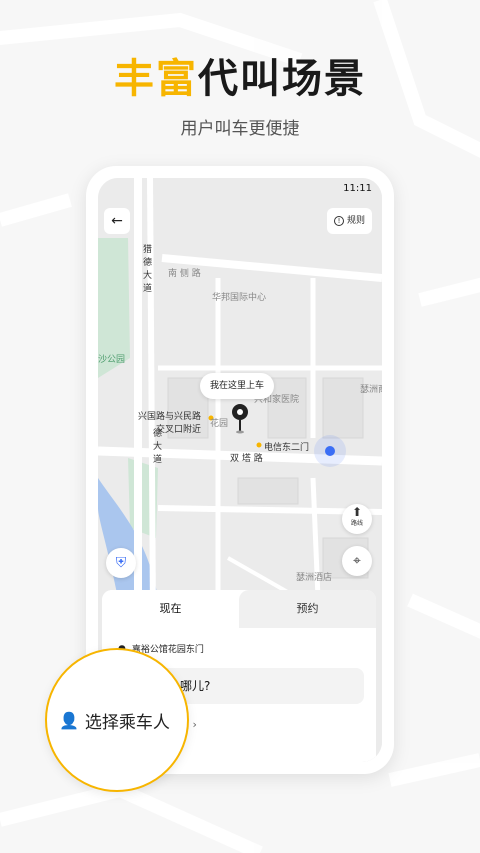 This screenshot has height=853, width=480. What do you see at coordinates (237, 386) in the screenshot?
I see `pickup-bubble: 我在这里上车` at bounding box center [237, 386].